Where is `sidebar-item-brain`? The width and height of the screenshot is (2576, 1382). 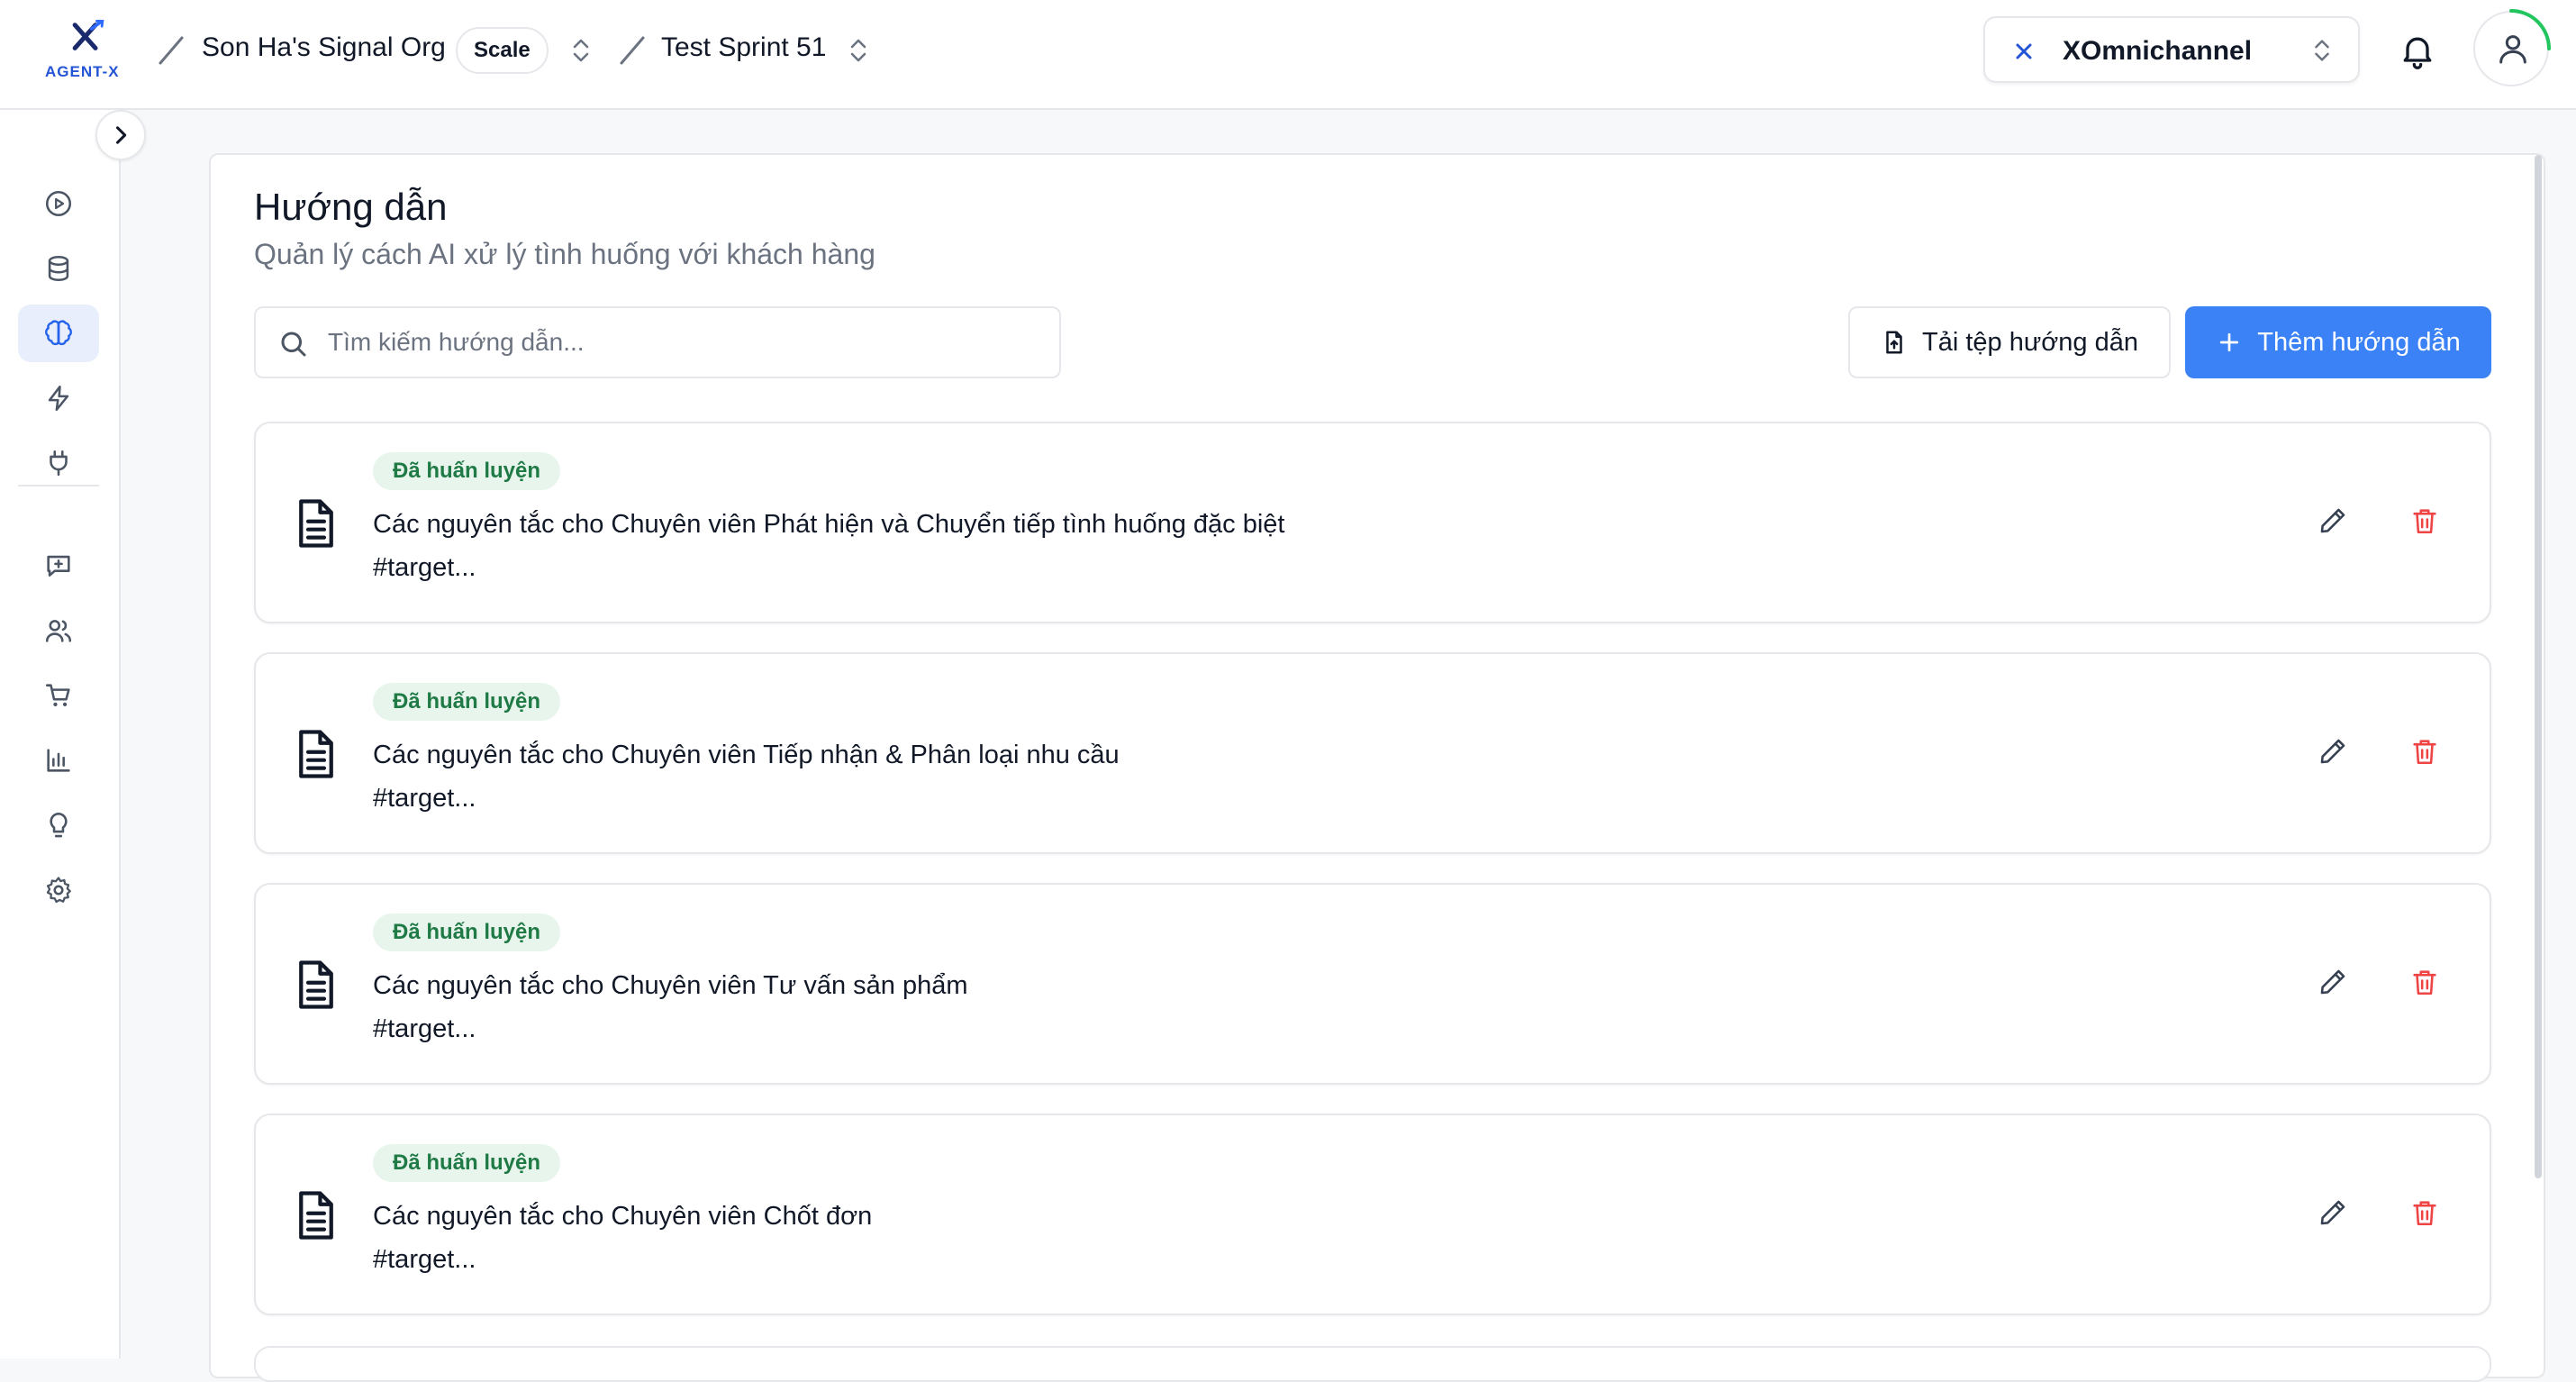 sidebar-item-brain is located at coordinates (59, 333).